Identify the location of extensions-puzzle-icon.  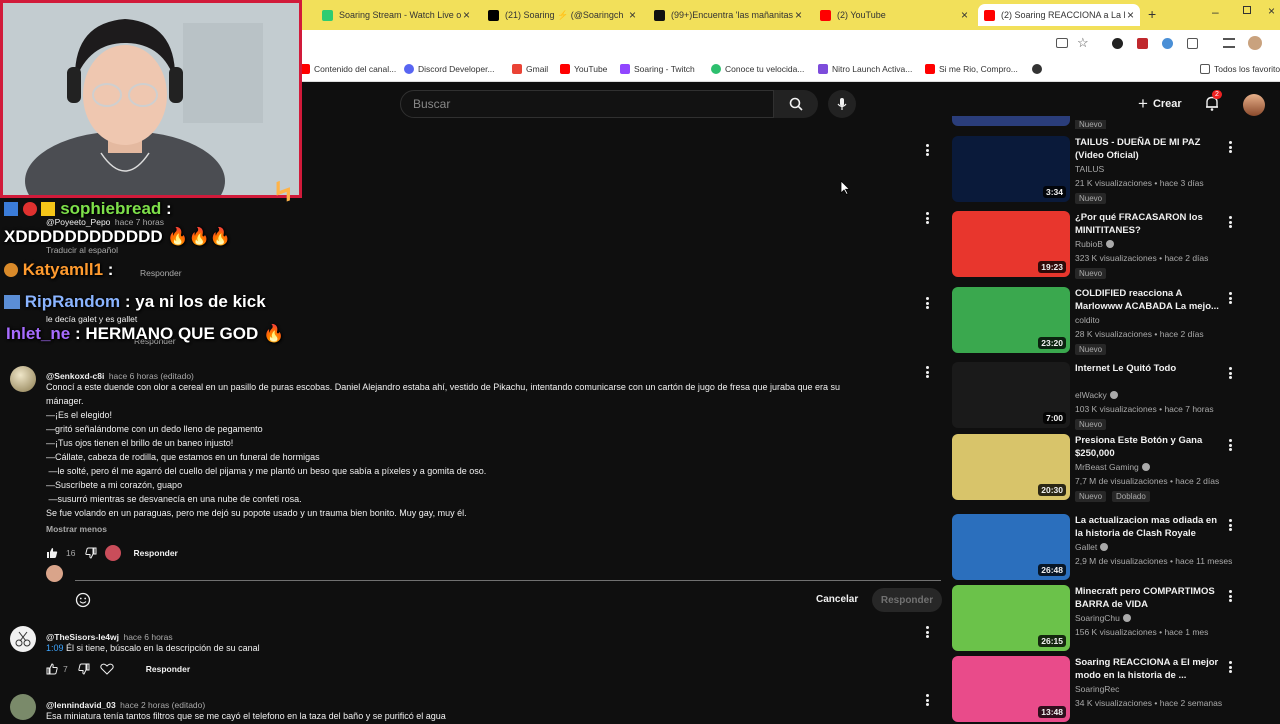
(1192, 43).